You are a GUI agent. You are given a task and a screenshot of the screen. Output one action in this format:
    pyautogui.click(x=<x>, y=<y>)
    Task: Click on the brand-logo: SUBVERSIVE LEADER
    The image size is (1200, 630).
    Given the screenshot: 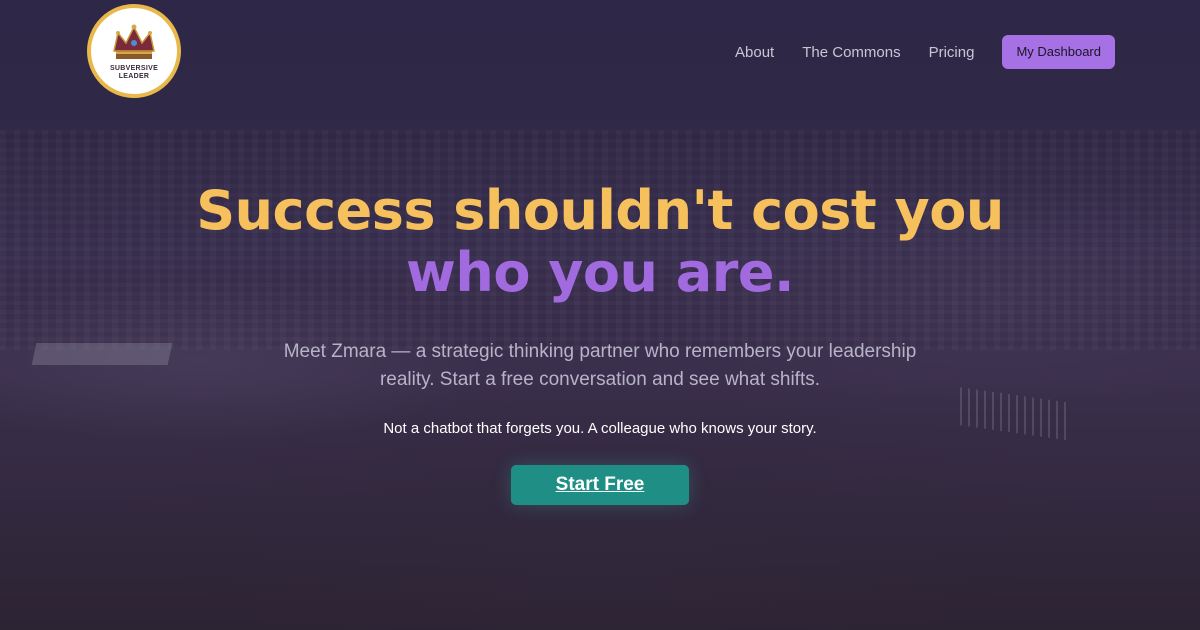 What is the action you would take?
    pyautogui.click(x=134, y=51)
    